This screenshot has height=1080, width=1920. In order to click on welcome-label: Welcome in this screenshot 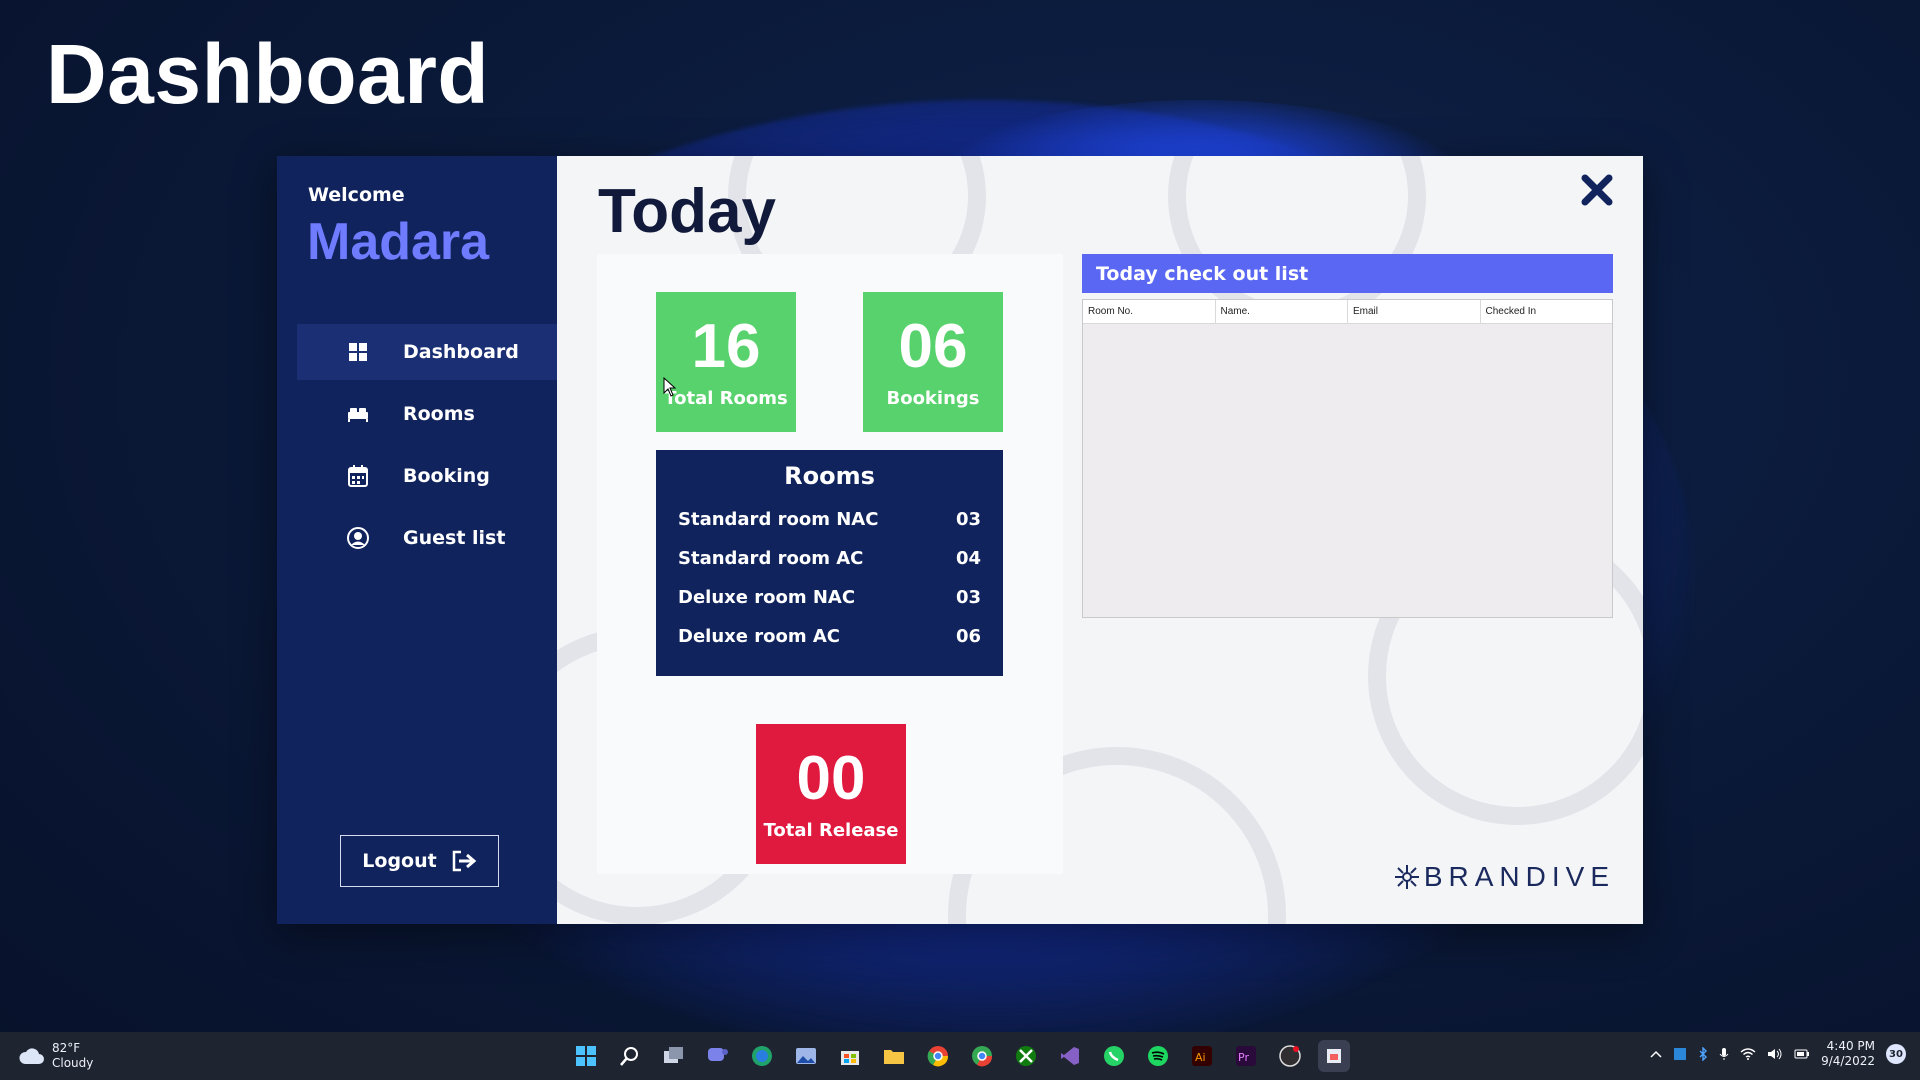, I will do `click(356, 195)`.